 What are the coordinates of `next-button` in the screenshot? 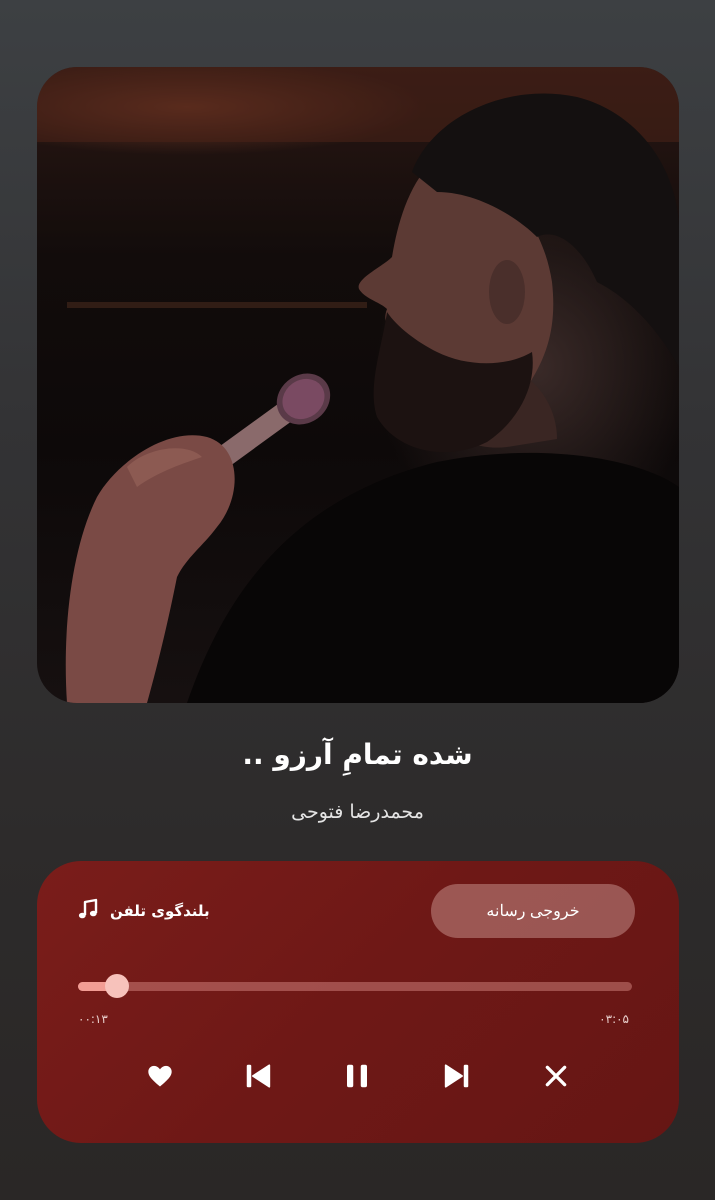 It's located at (457, 1077).